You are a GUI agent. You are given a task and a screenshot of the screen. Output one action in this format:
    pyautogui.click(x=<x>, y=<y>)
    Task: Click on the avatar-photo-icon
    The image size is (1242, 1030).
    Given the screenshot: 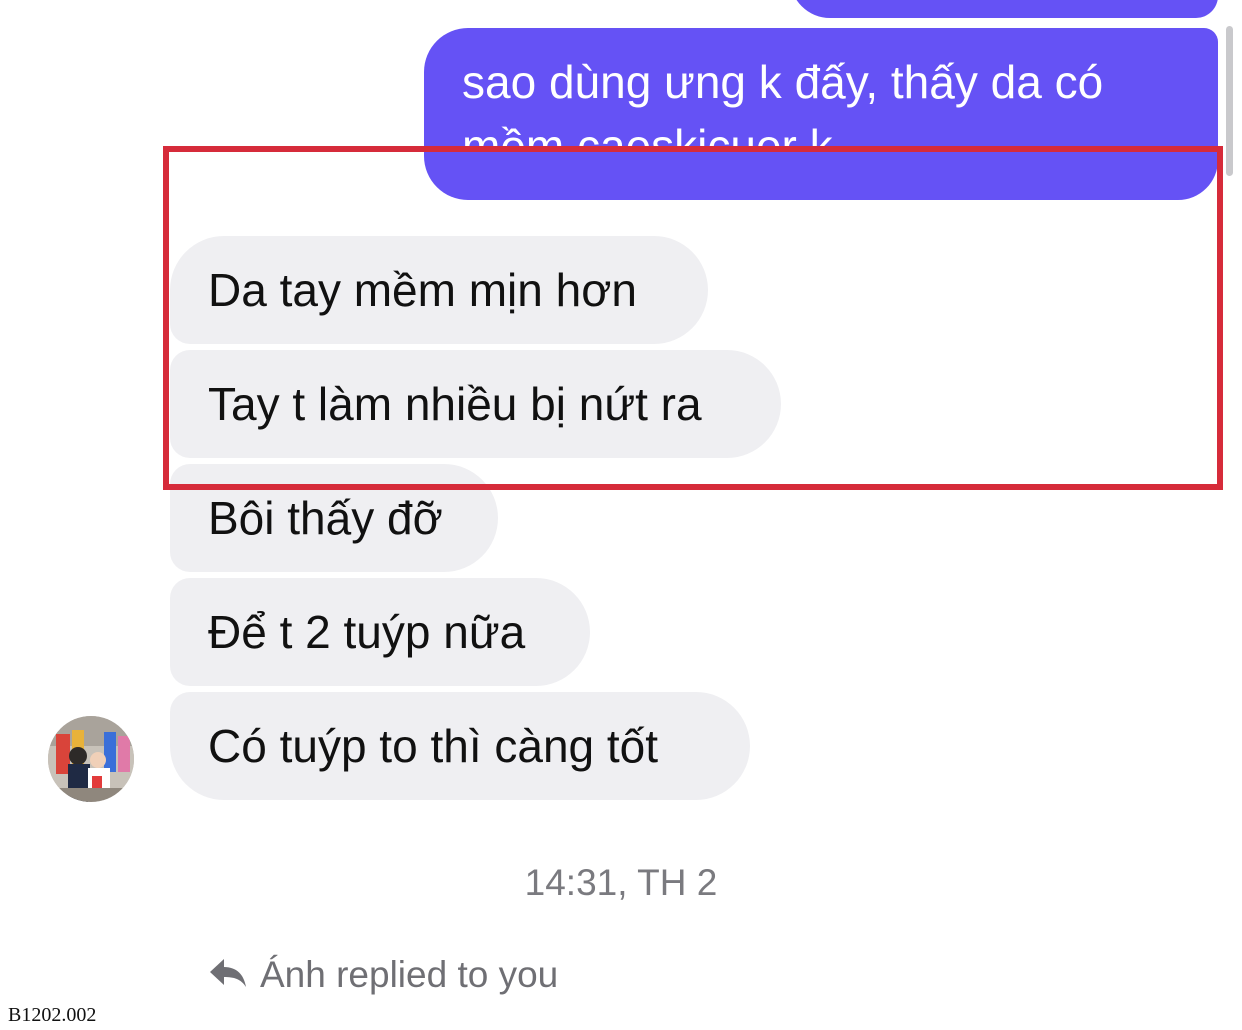 What is the action you would take?
    pyautogui.click(x=91, y=759)
    